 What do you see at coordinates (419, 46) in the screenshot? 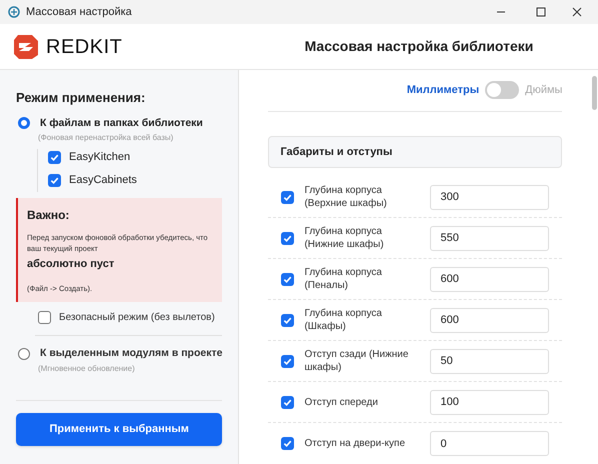
I see `page-title: Массовая настройка библиотеки` at bounding box center [419, 46].